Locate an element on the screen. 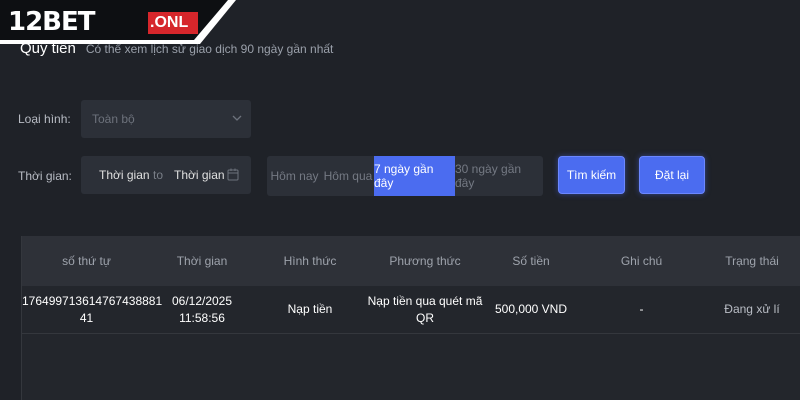 The width and height of the screenshot is (800, 400). type-select-value: Toàn bộ is located at coordinates (113, 119).